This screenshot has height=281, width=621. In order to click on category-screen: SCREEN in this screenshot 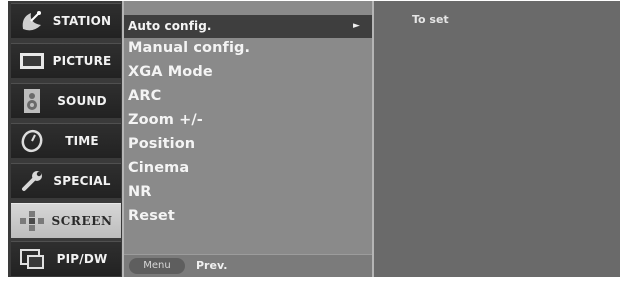, I will do `click(66, 220)`.